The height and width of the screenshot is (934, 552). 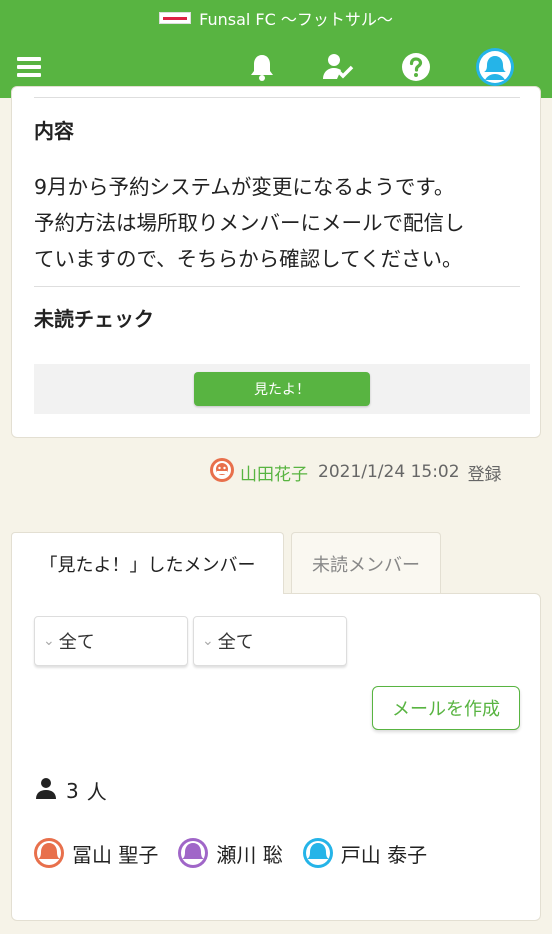 What do you see at coordinates (248, 259) in the screenshot?
I see `post-content-line: ていますので、そちらから確認してください。` at bounding box center [248, 259].